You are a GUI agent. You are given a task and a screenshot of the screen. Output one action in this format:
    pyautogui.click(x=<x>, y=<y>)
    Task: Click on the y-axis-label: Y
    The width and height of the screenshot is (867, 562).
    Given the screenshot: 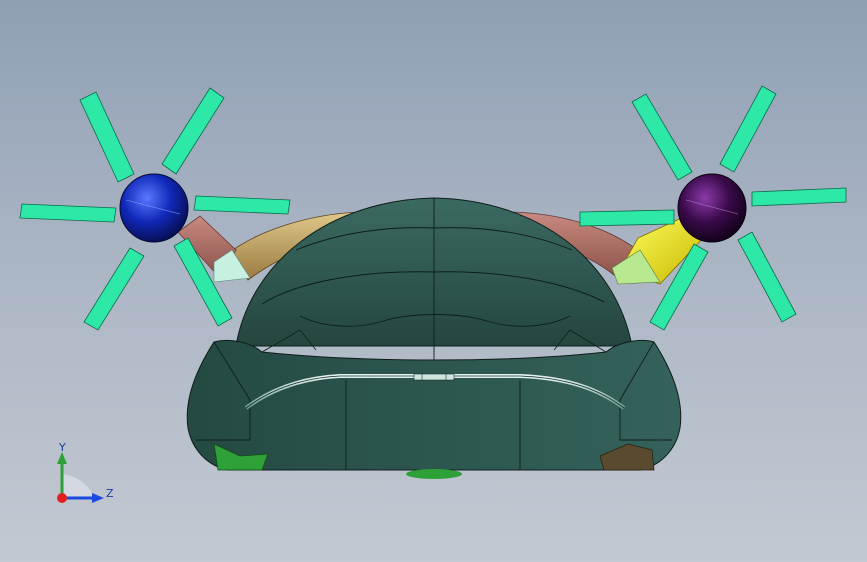 What is the action you would take?
    pyautogui.click(x=62, y=447)
    